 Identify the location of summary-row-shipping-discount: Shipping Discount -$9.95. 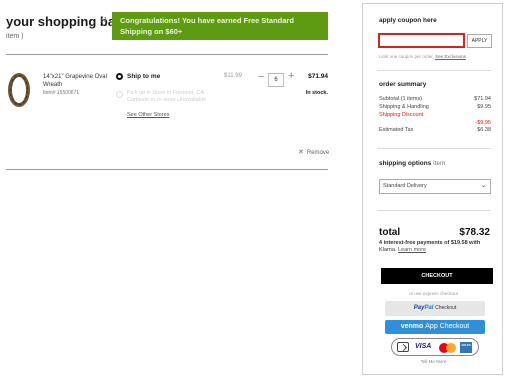
(435, 119).